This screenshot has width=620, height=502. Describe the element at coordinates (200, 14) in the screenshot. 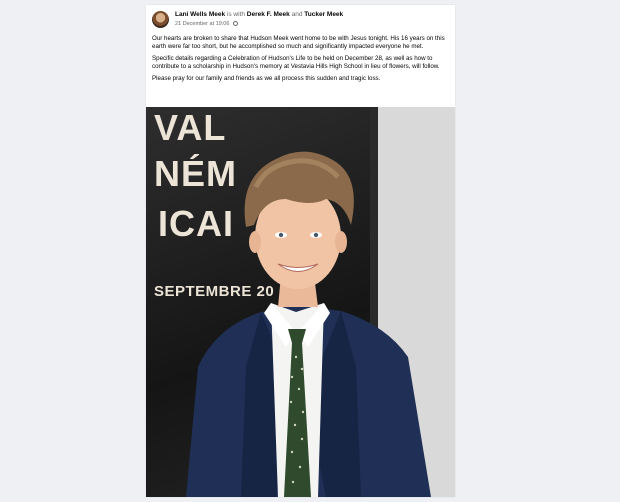

I see `author-name: Lani Wells Meek` at that location.